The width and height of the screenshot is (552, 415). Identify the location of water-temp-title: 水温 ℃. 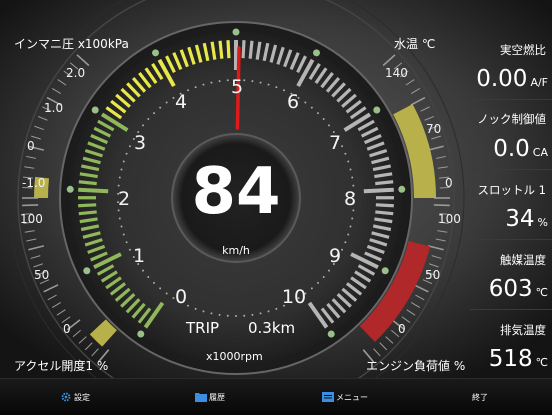
(414, 43).